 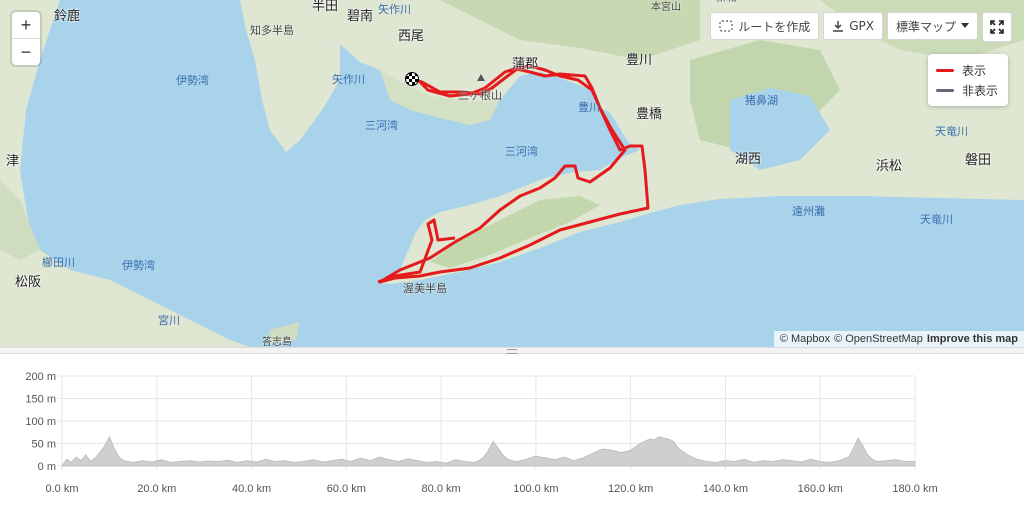 What do you see at coordinates (978, 160) in the screenshot?
I see `label-iwata: 磐田` at bounding box center [978, 160].